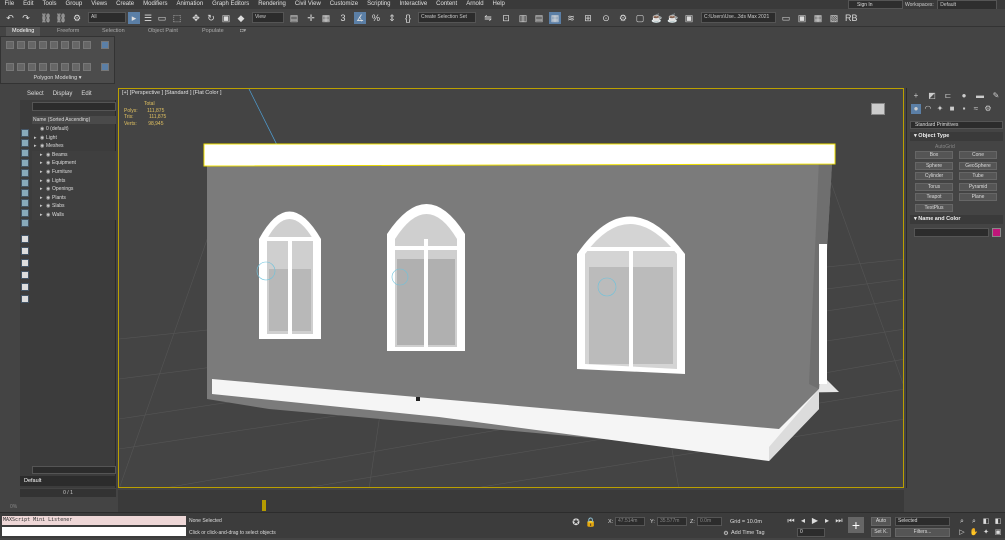 Image resolution: width=1005 pixels, height=540 pixels. I want to click on primitive-cylinder-button: Cylinder, so click(934, 176).